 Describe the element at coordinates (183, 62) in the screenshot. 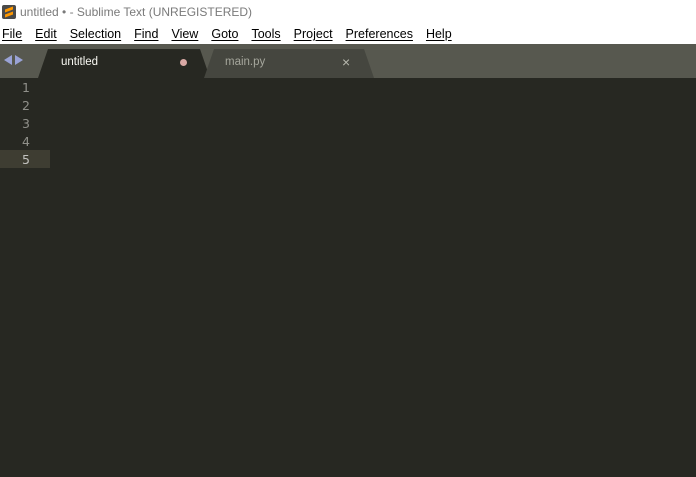

I see `unsaved-dot-icon` at that location.